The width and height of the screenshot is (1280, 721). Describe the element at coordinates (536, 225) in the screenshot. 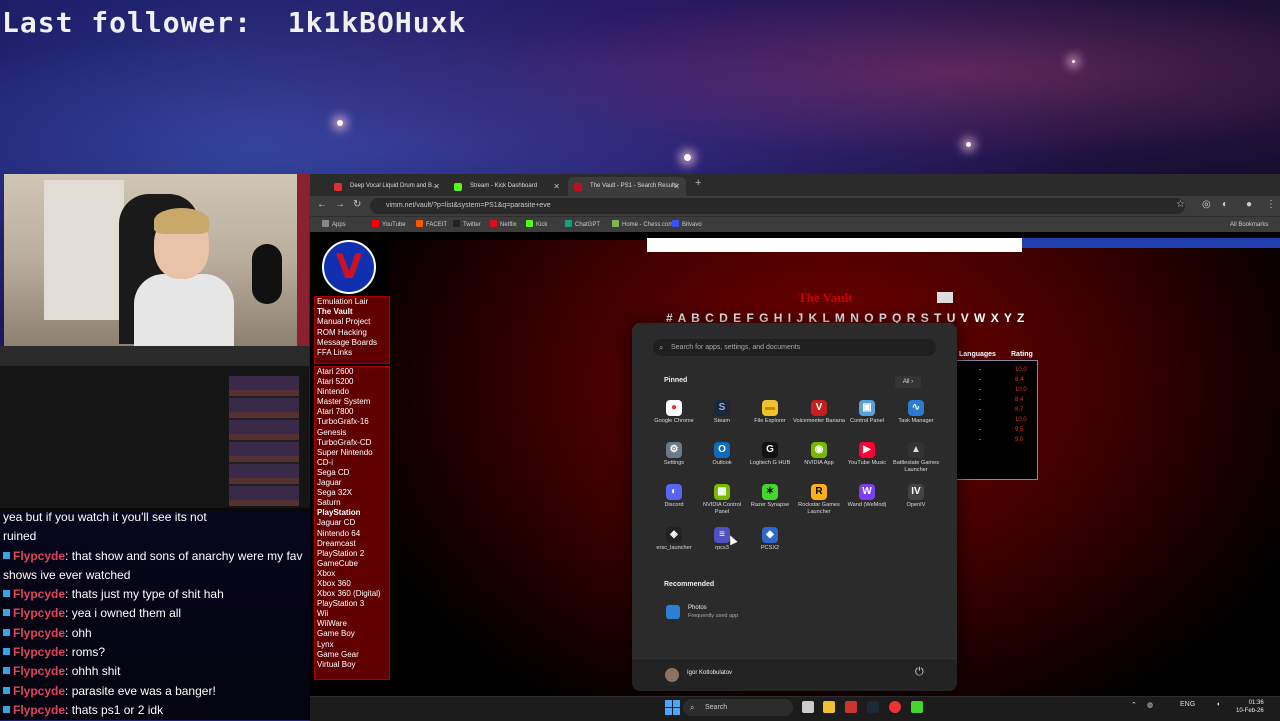

I see `bookmark-kick: Kick` at that location.